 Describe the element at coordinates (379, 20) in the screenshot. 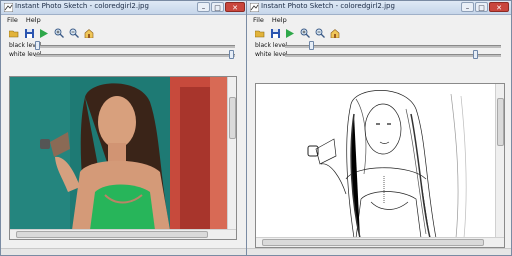

I see `right-menu-bar: File Help` at that location.